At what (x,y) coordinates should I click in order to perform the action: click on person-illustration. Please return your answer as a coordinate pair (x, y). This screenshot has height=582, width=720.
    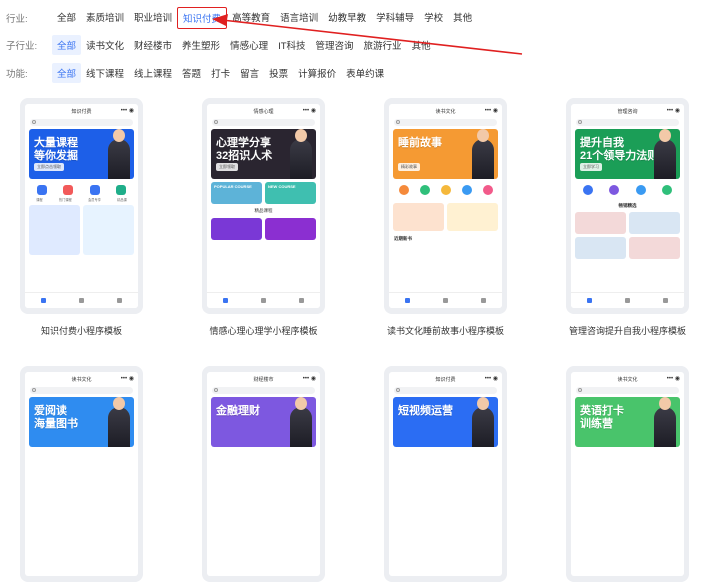
    Looking at the image, I should click on (483, 154).